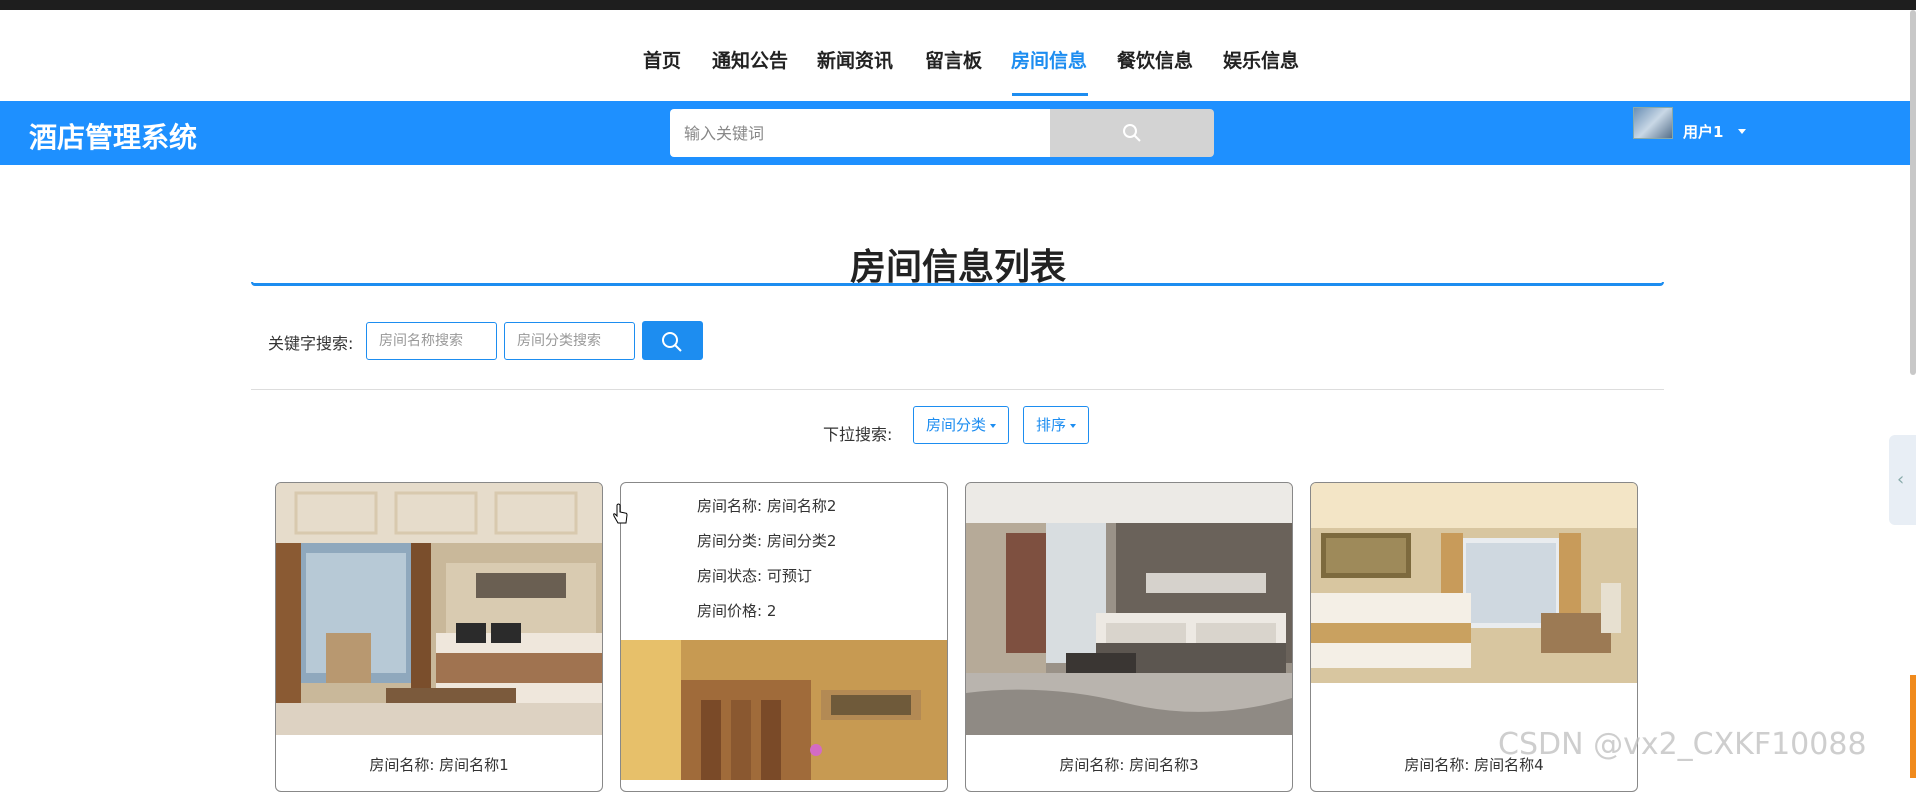 The height and width of the screenshot is (792, 1916). What do you see at coordinates (1155, 59) in the screenshot?
I see `nav-item-dining: 餐饮信息` at bounding box center [1155, 59].